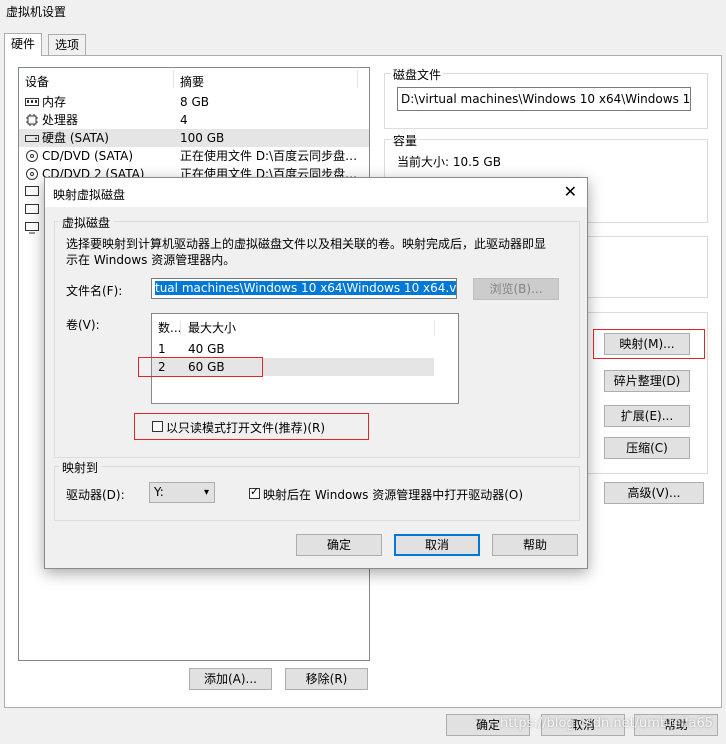 The width and height of the screenshot is (726, 744). I want to click on open-explorer-checkbox, so click(254, 492).